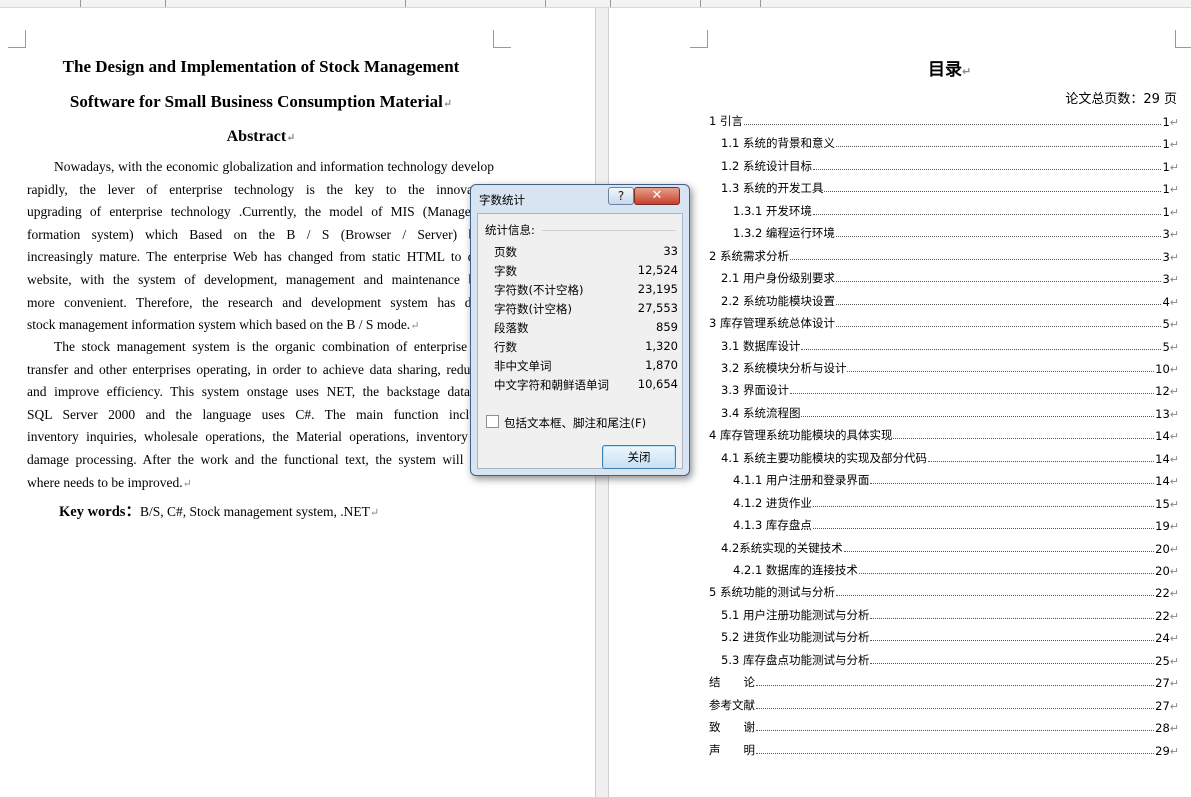 The width and height of the screenshot is (1191, 797). I want to click on toc-entry: 4.1 系统主要功能模块的实现及部分代码 14 ↵, so click(950, 457).